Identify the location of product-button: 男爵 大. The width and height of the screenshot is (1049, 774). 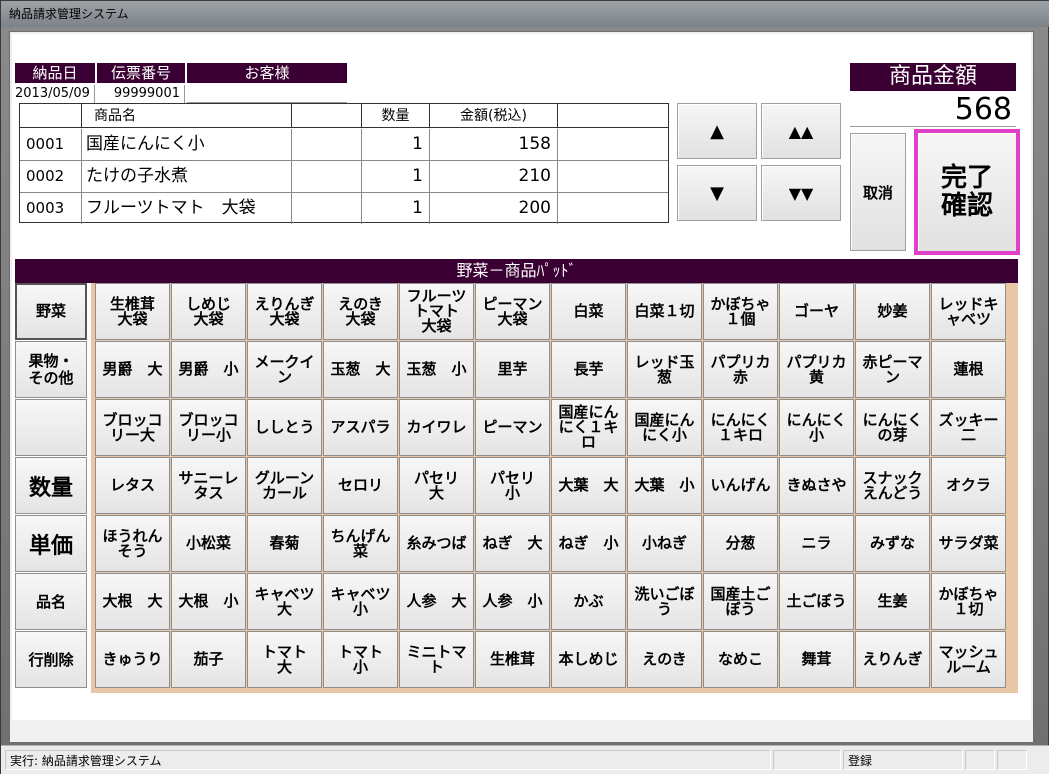
(132, 369).